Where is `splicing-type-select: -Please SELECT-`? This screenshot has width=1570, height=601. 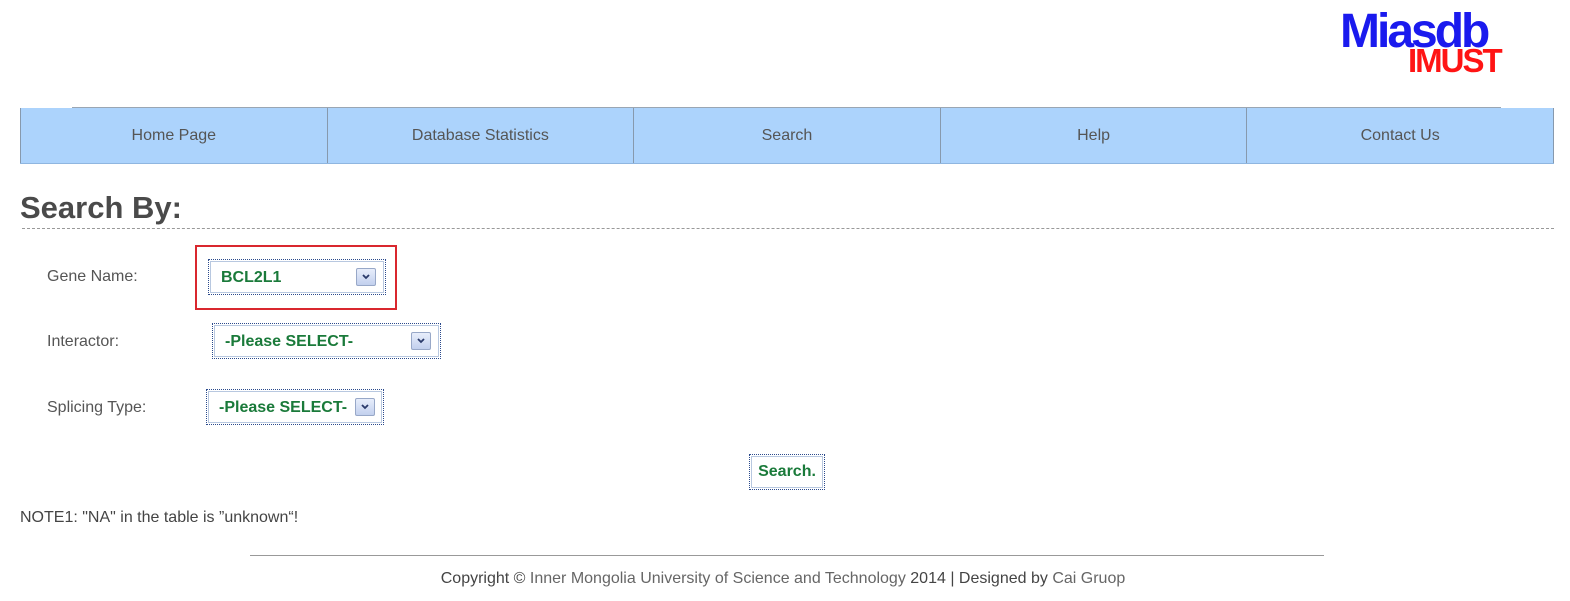 splicing-type-select: -Please SELECT- is located at coordinates (295, 407).